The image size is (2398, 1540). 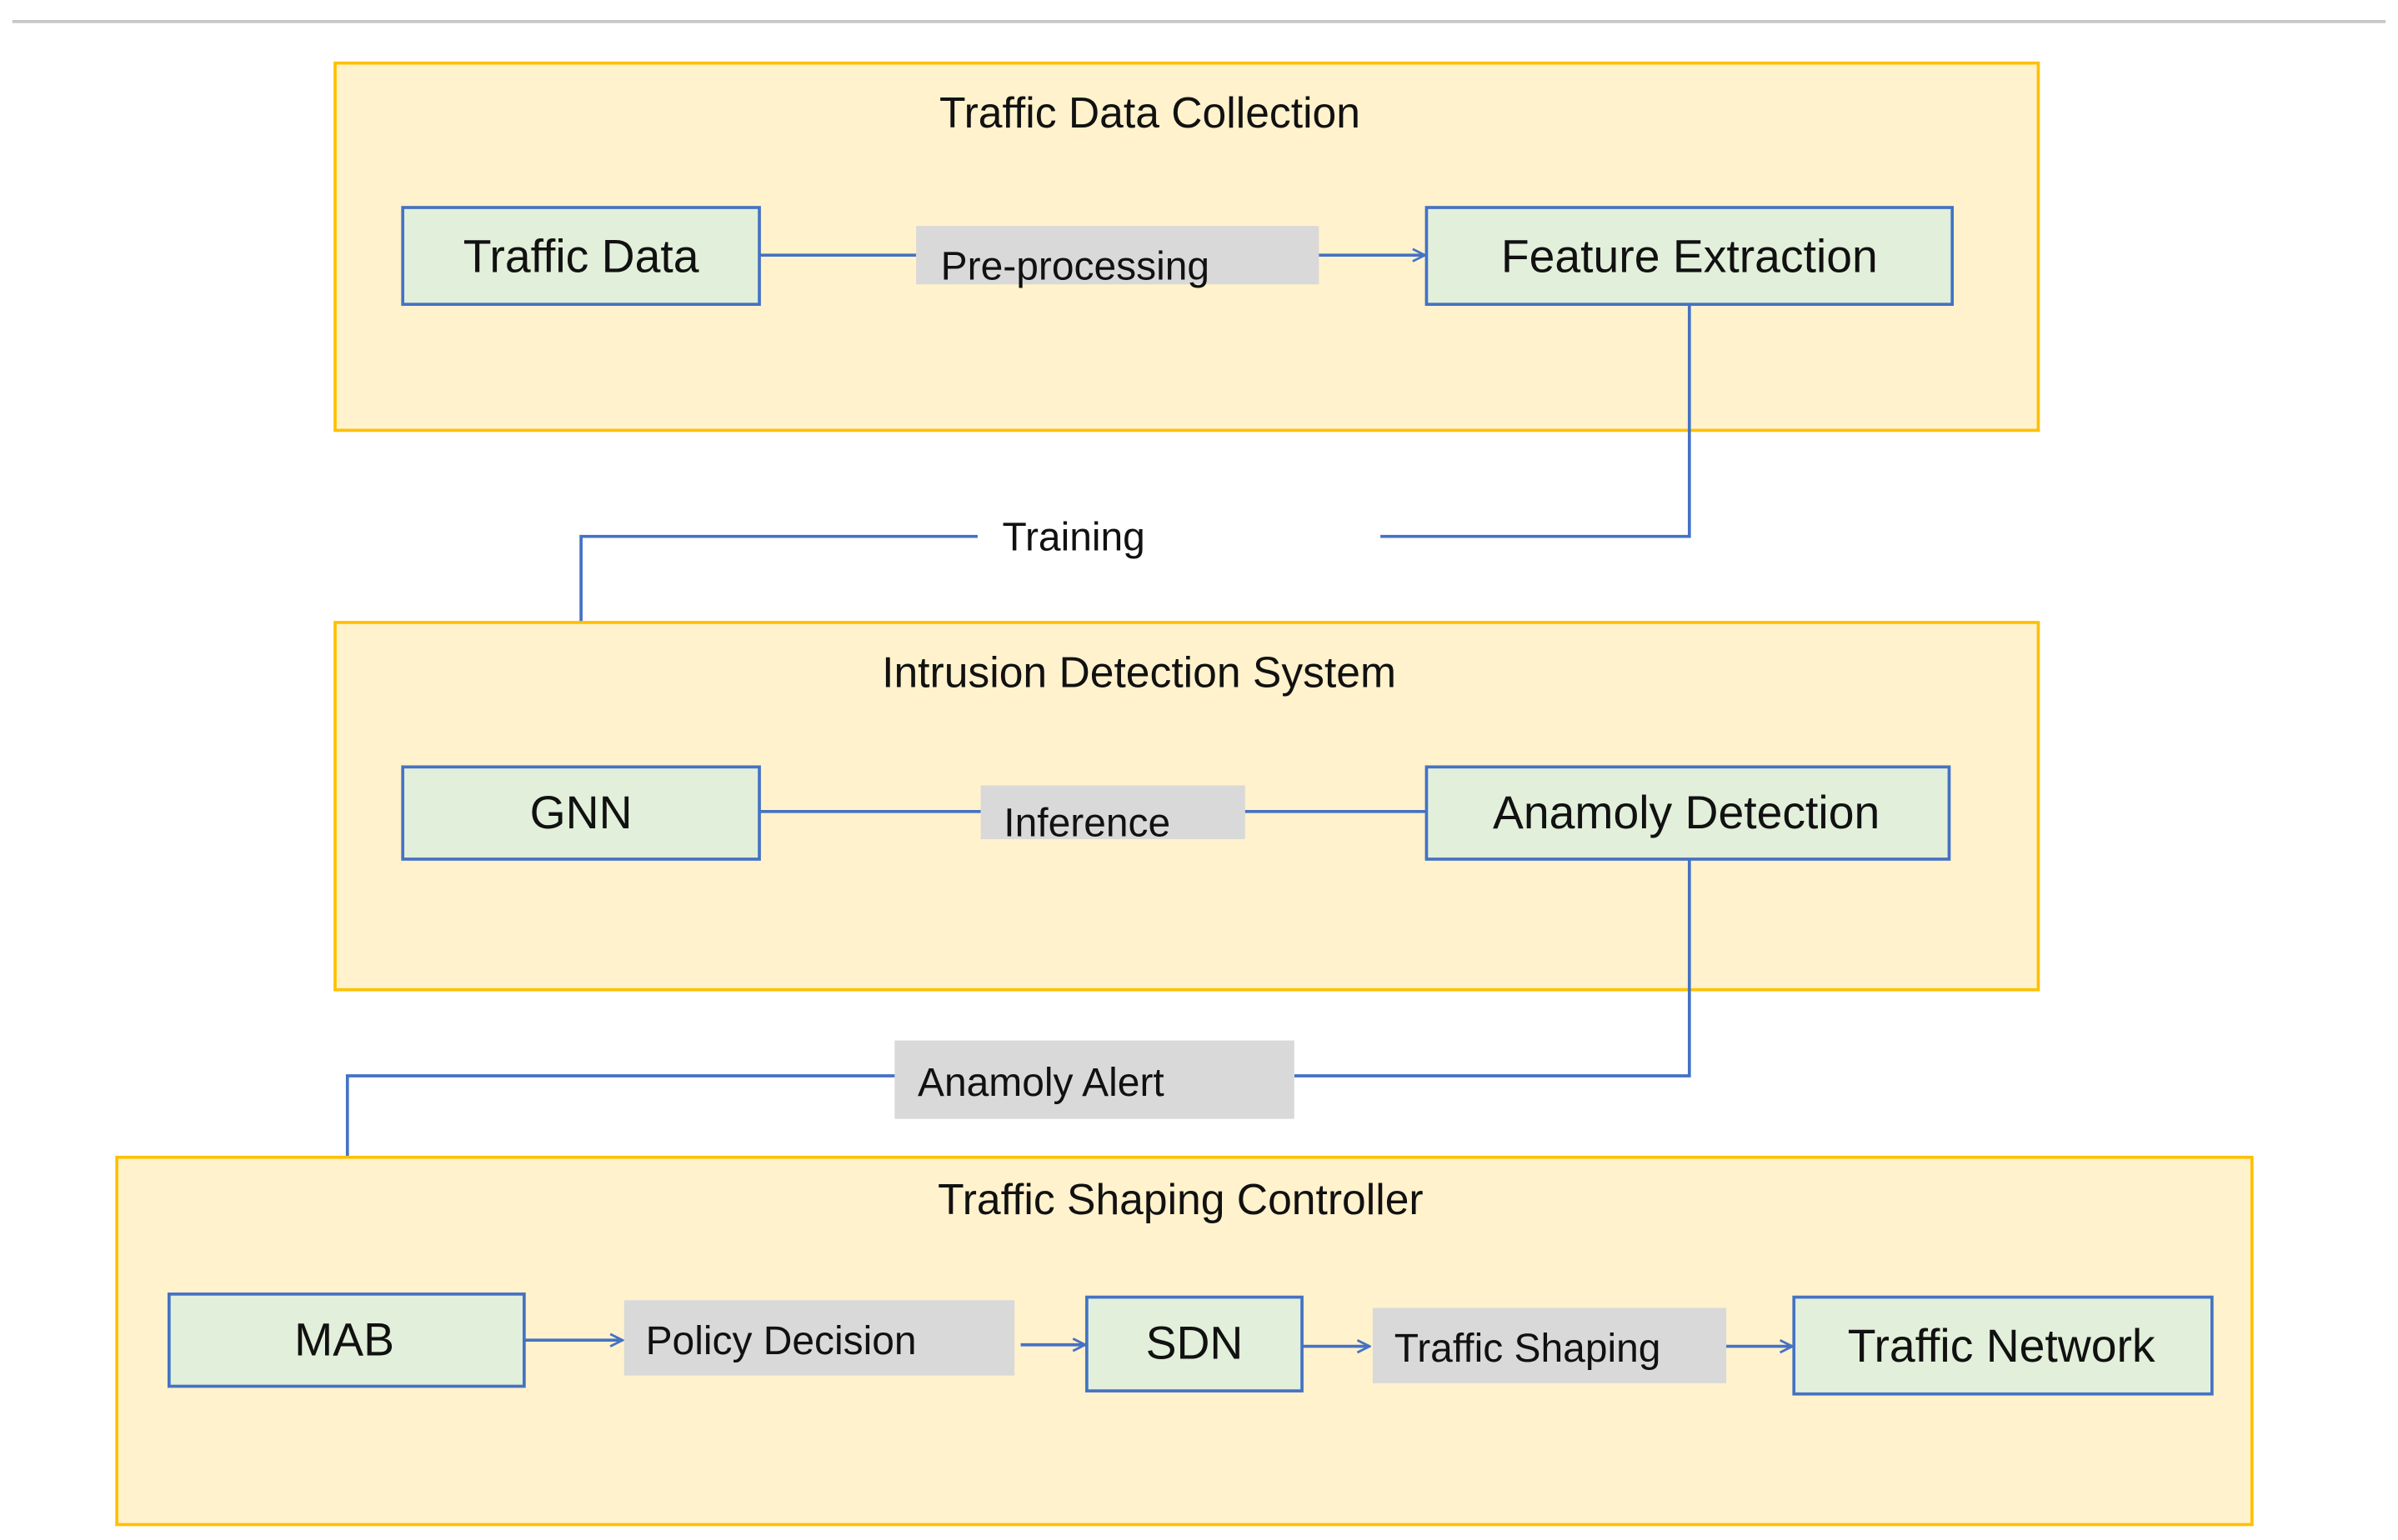 What do you see at coordinates (1087, 823) in the screenshot?
I see `edge-label-inference: Inference` at bounding box center [1087, 823].